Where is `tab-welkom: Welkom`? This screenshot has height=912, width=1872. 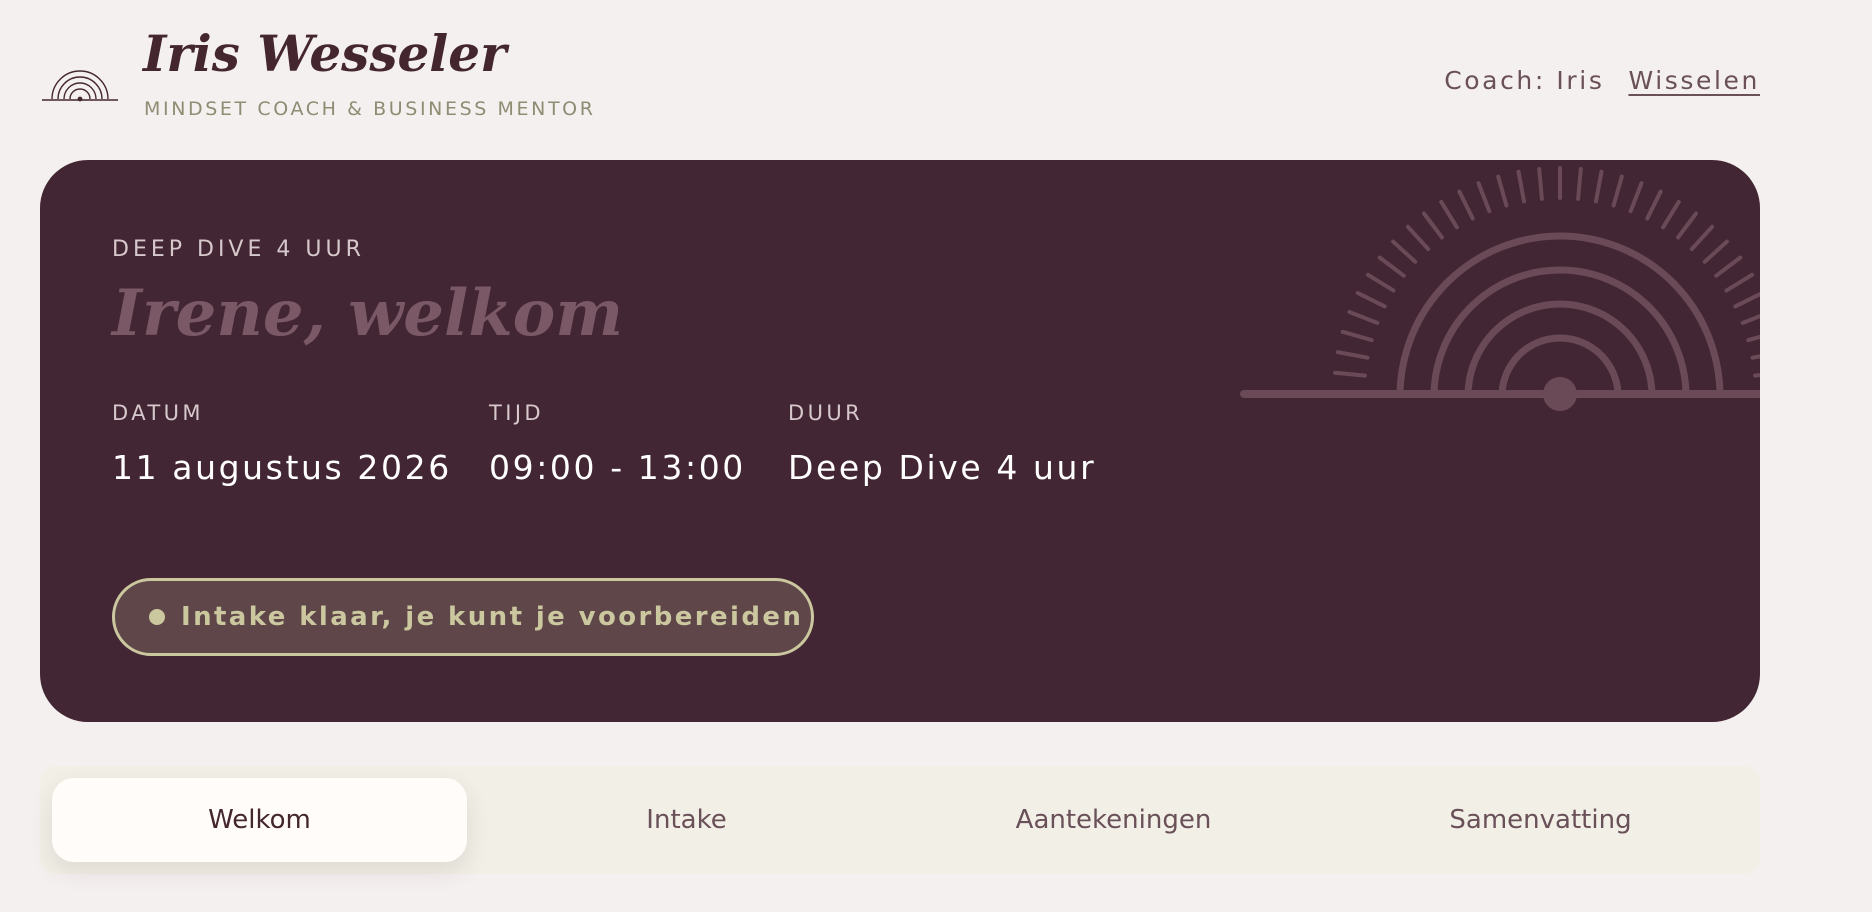
tab-welkom: Welkom is located at coordinates (259, 820).